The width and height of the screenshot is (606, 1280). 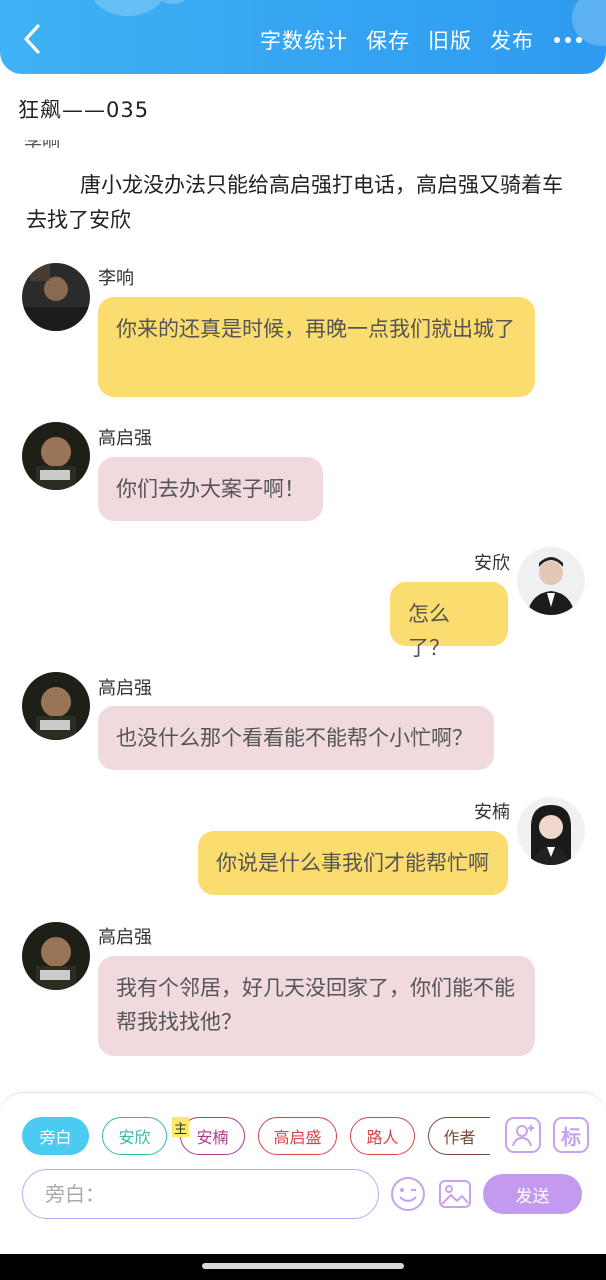 What do you see at coordinates (449, 621) in the screenshot?
I see `chat-bubble: 怎么了？` at bounding box center [449, 621].